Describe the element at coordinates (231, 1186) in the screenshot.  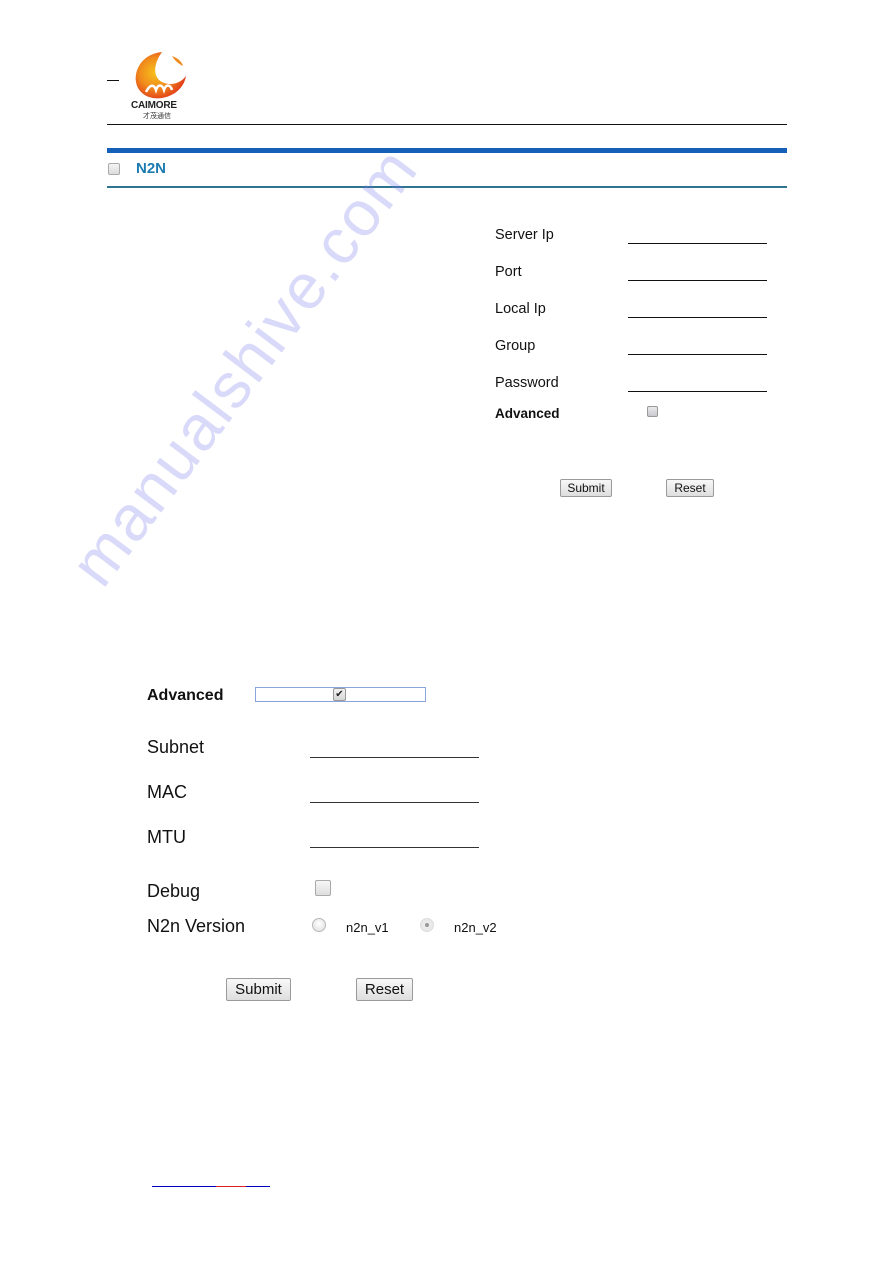
I see `footer-link-highlight` at that location.